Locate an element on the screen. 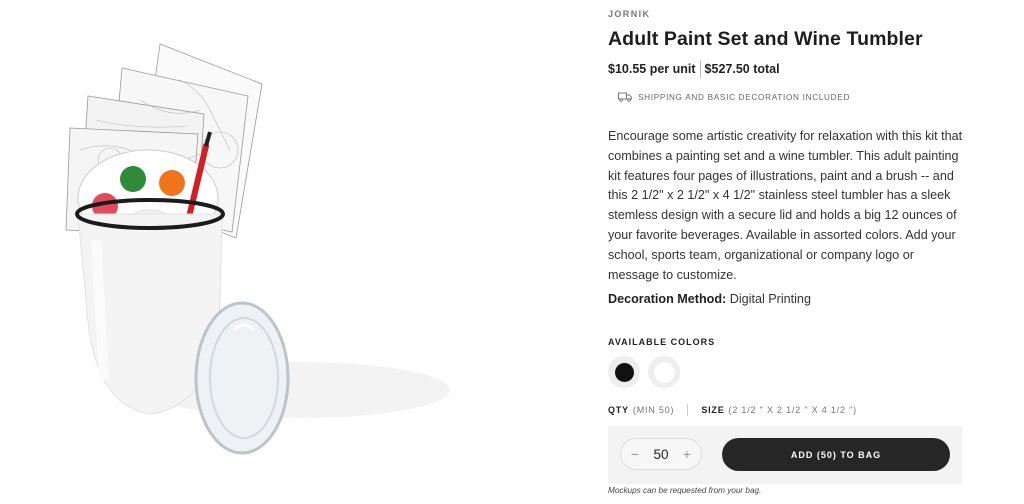 This screenshot has width=1024, height=504. decoration-label: Decoration Method: is located at coordinates (667, 299).